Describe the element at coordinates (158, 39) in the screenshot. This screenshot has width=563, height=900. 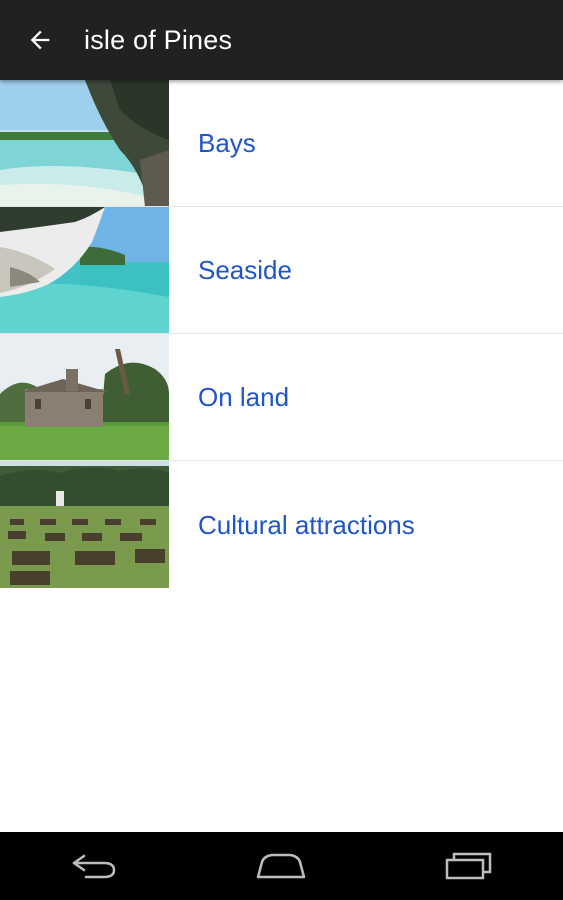
I see `page-title: isle of Pines` at that location.